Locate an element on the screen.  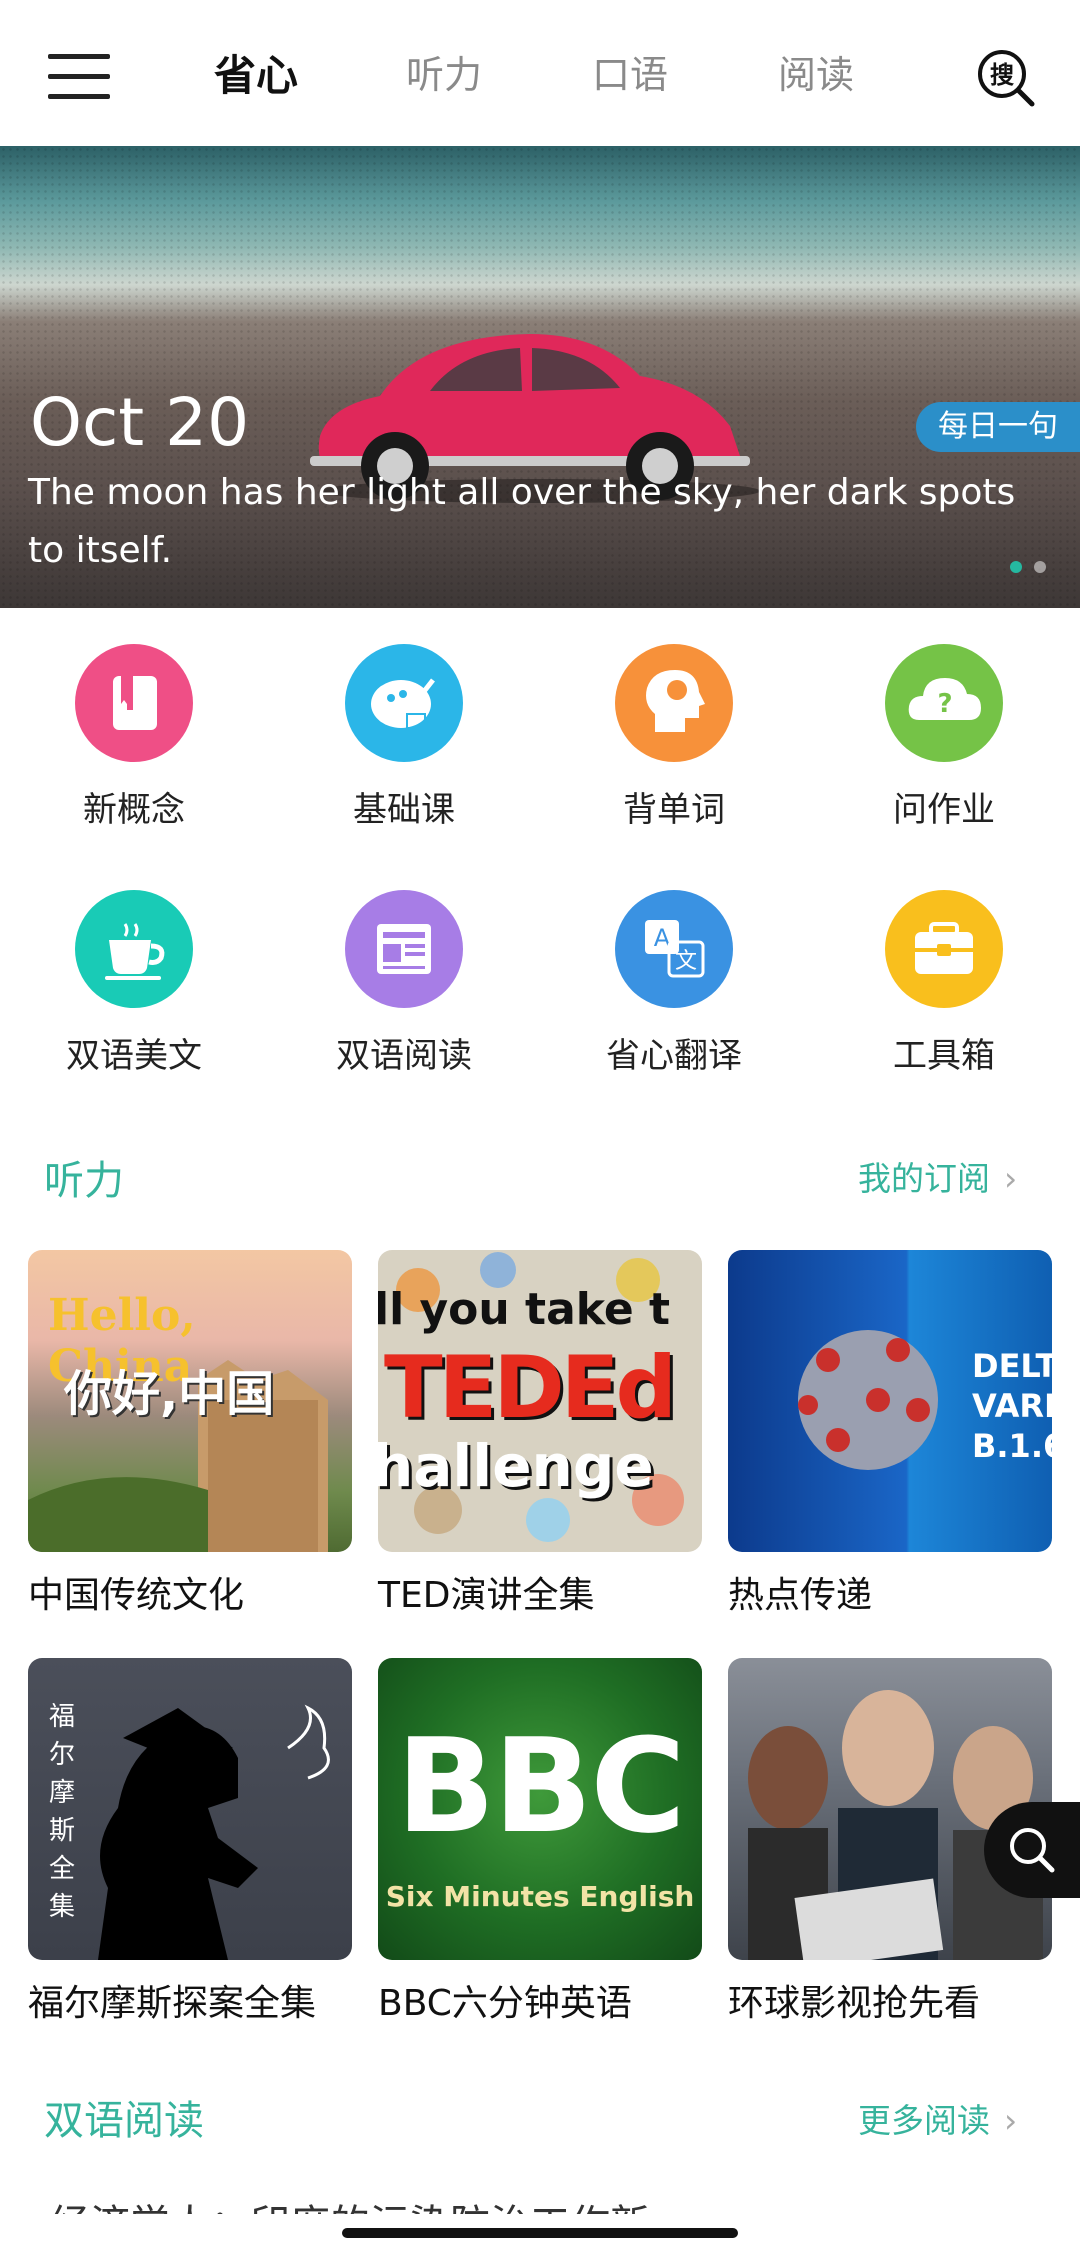
card-title: 中国传统文化 is located at coordinates (136, 1595).